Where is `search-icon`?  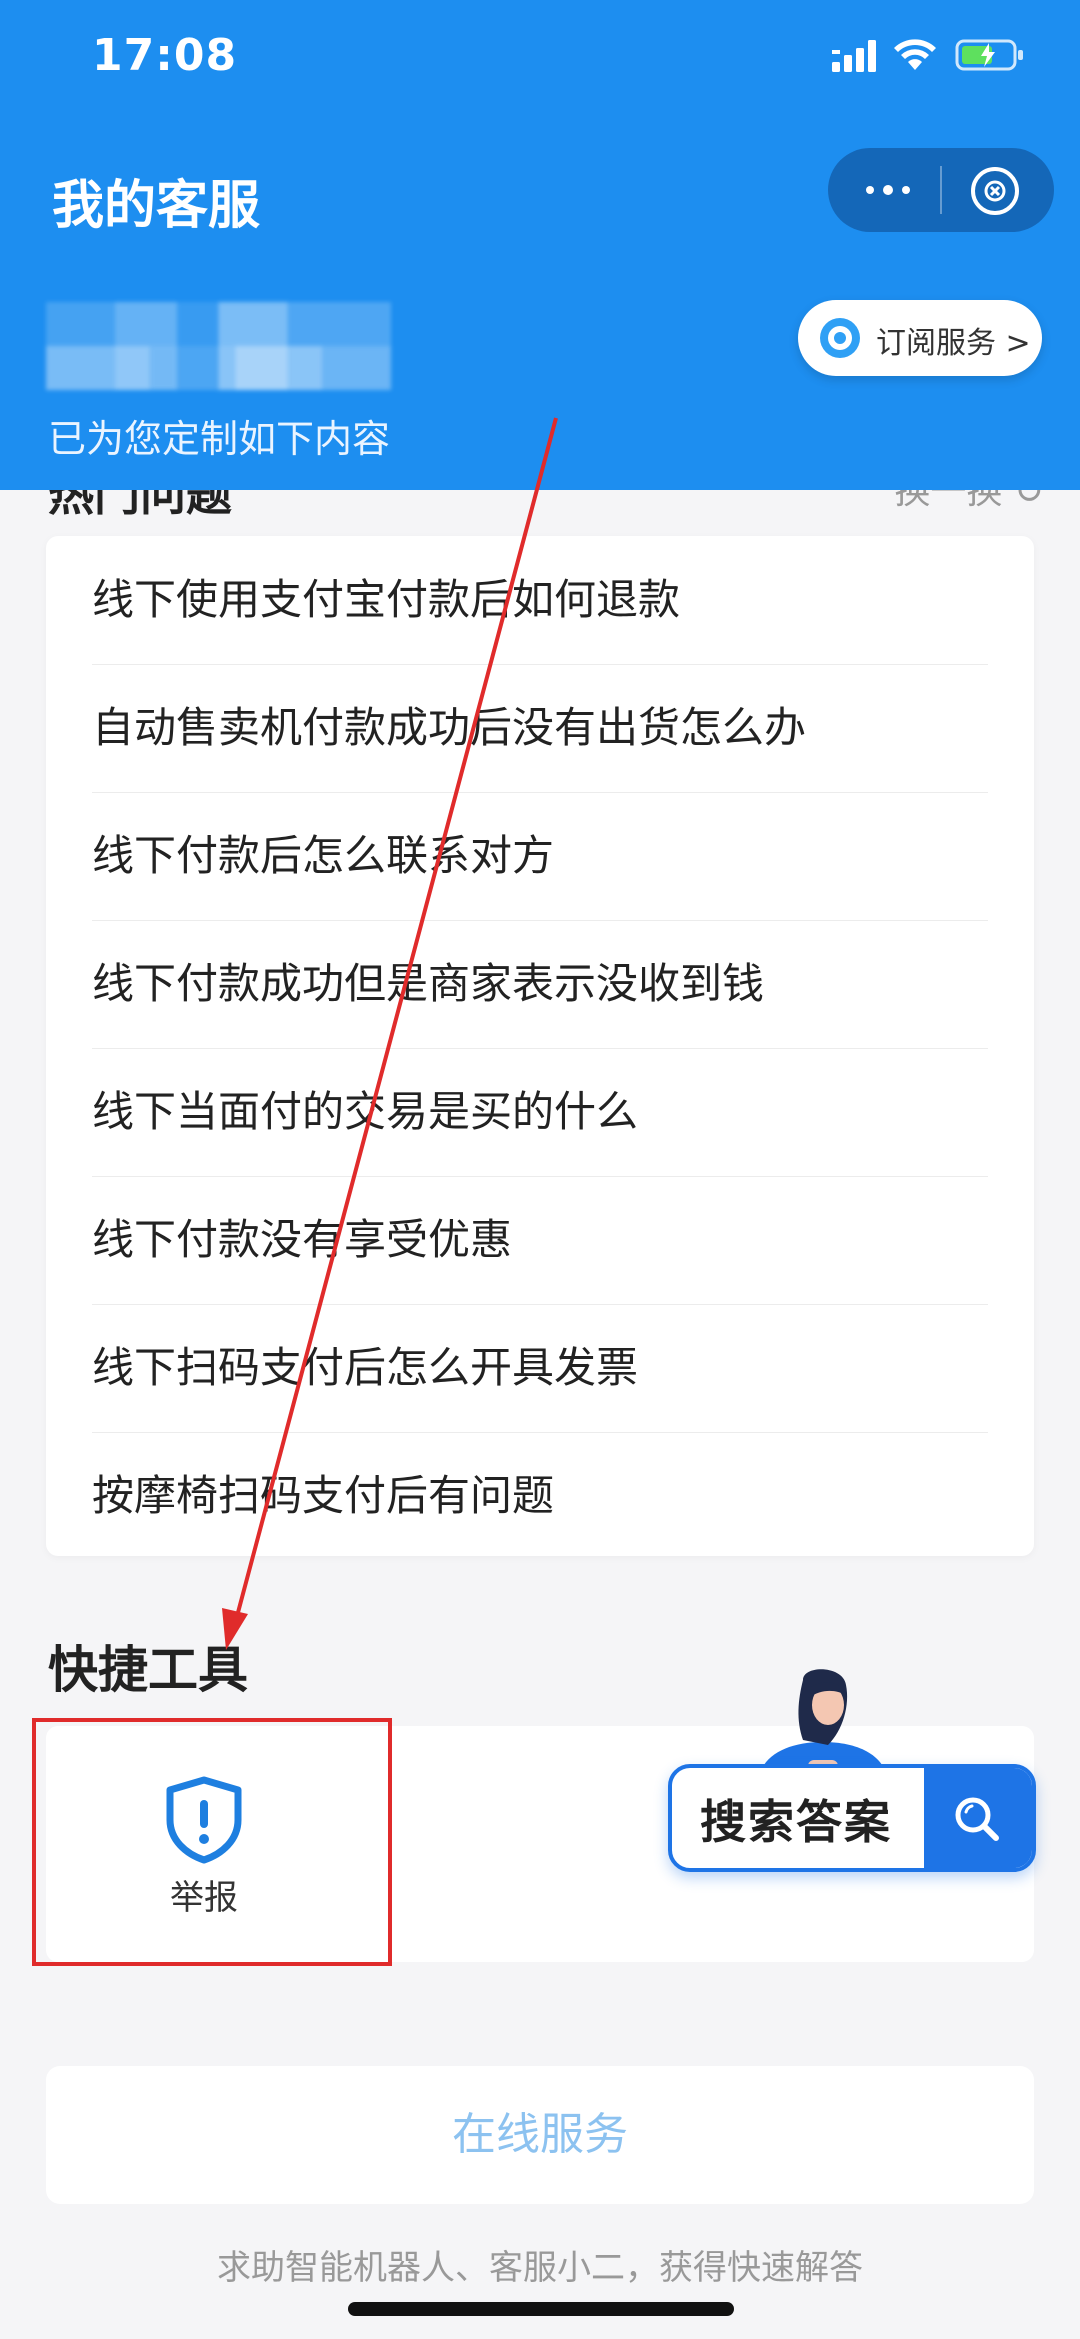 search-icon is located at coordinates (977, 1819).